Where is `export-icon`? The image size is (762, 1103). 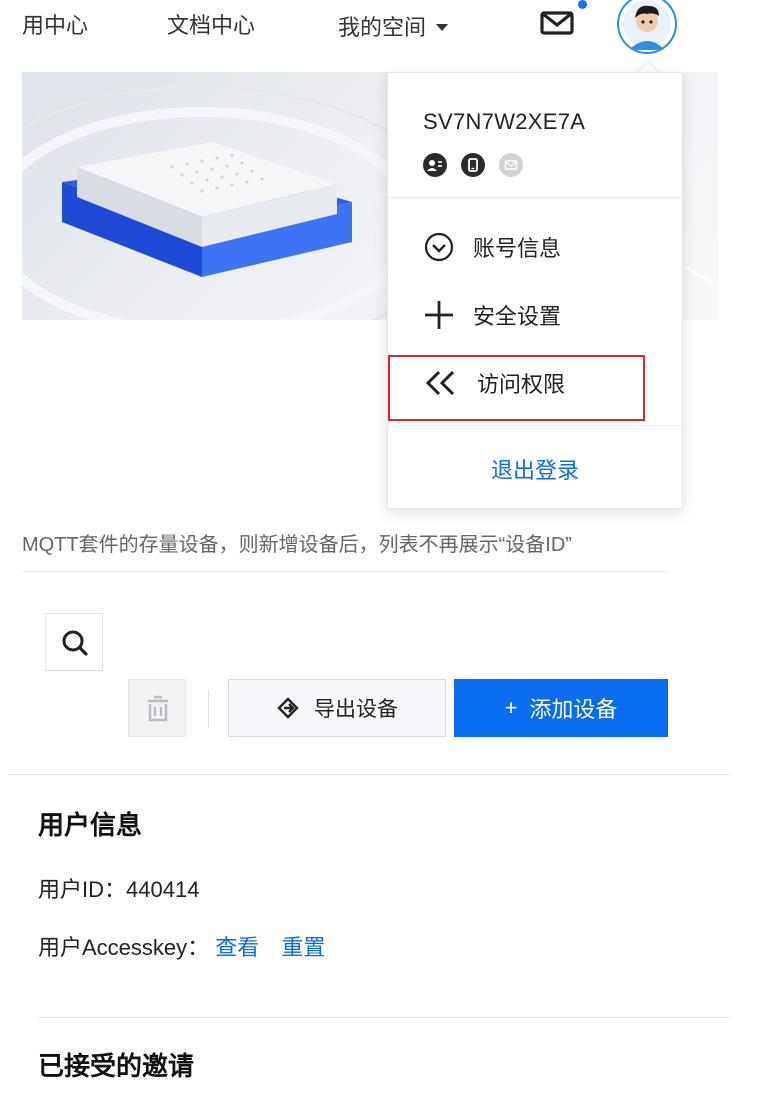 export-icon is located at coordinates (288, 708).